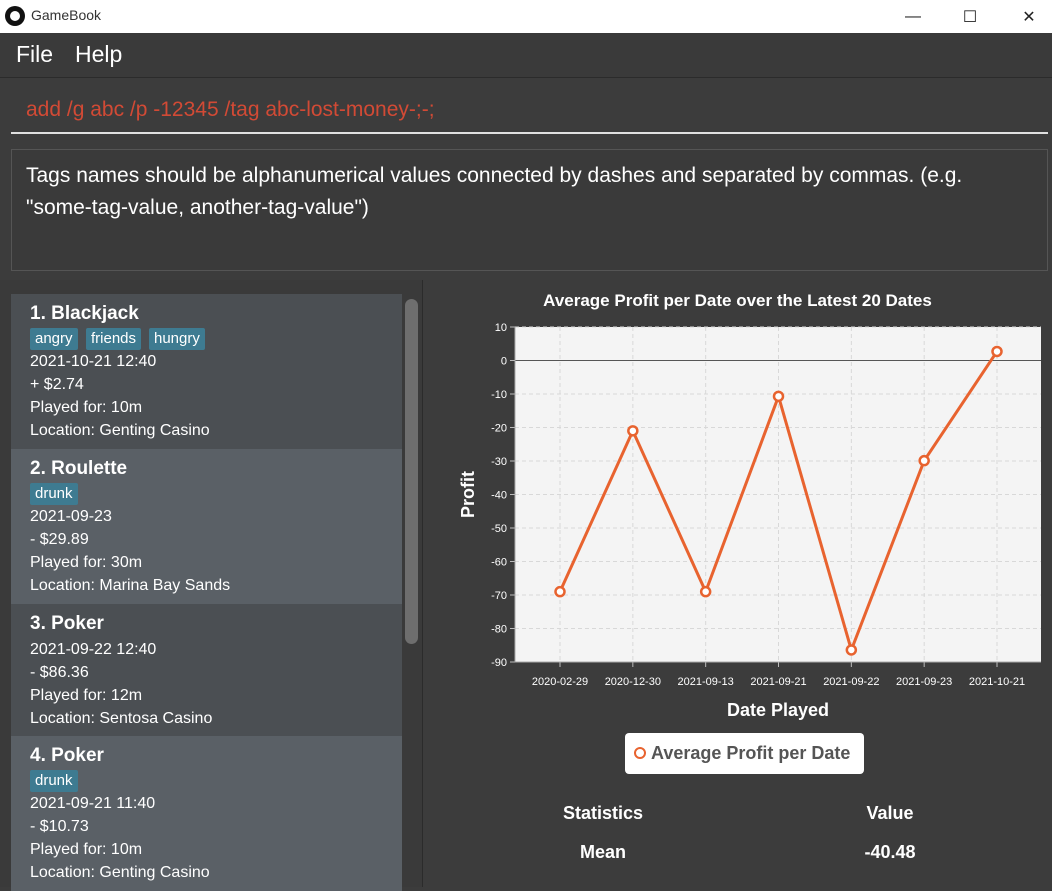  Describe the element at coordinates (890, 852) in the screenshot. I see `stats-value-mean: -40.48` at that location.